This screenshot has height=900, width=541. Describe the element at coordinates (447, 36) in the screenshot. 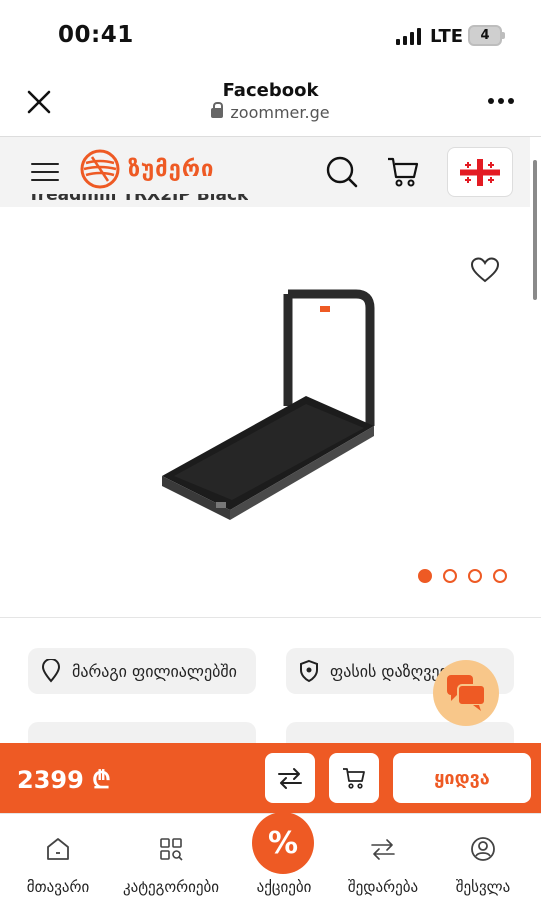

I see `network-label: LTE` at that location.